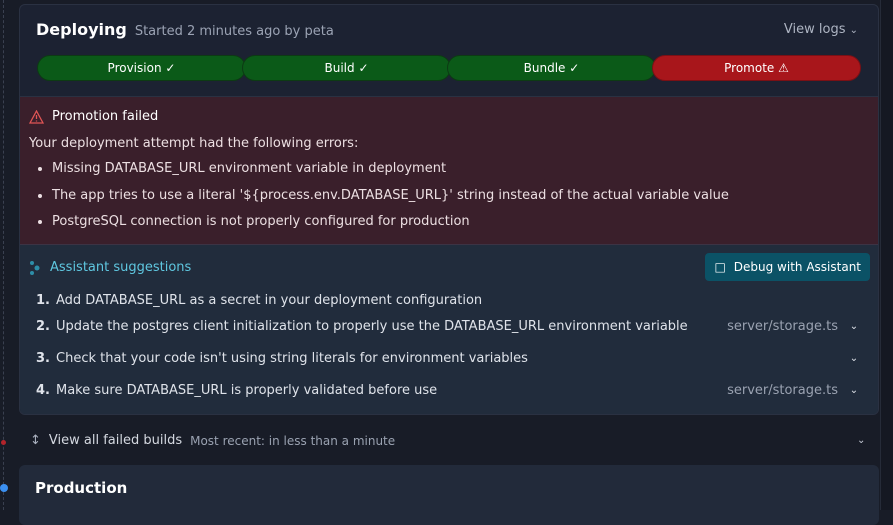 This screenshot has height=525, width=893. Describe the element at coordinates (81, 488) in the screenshot. I see `production-title: Production` at that location.